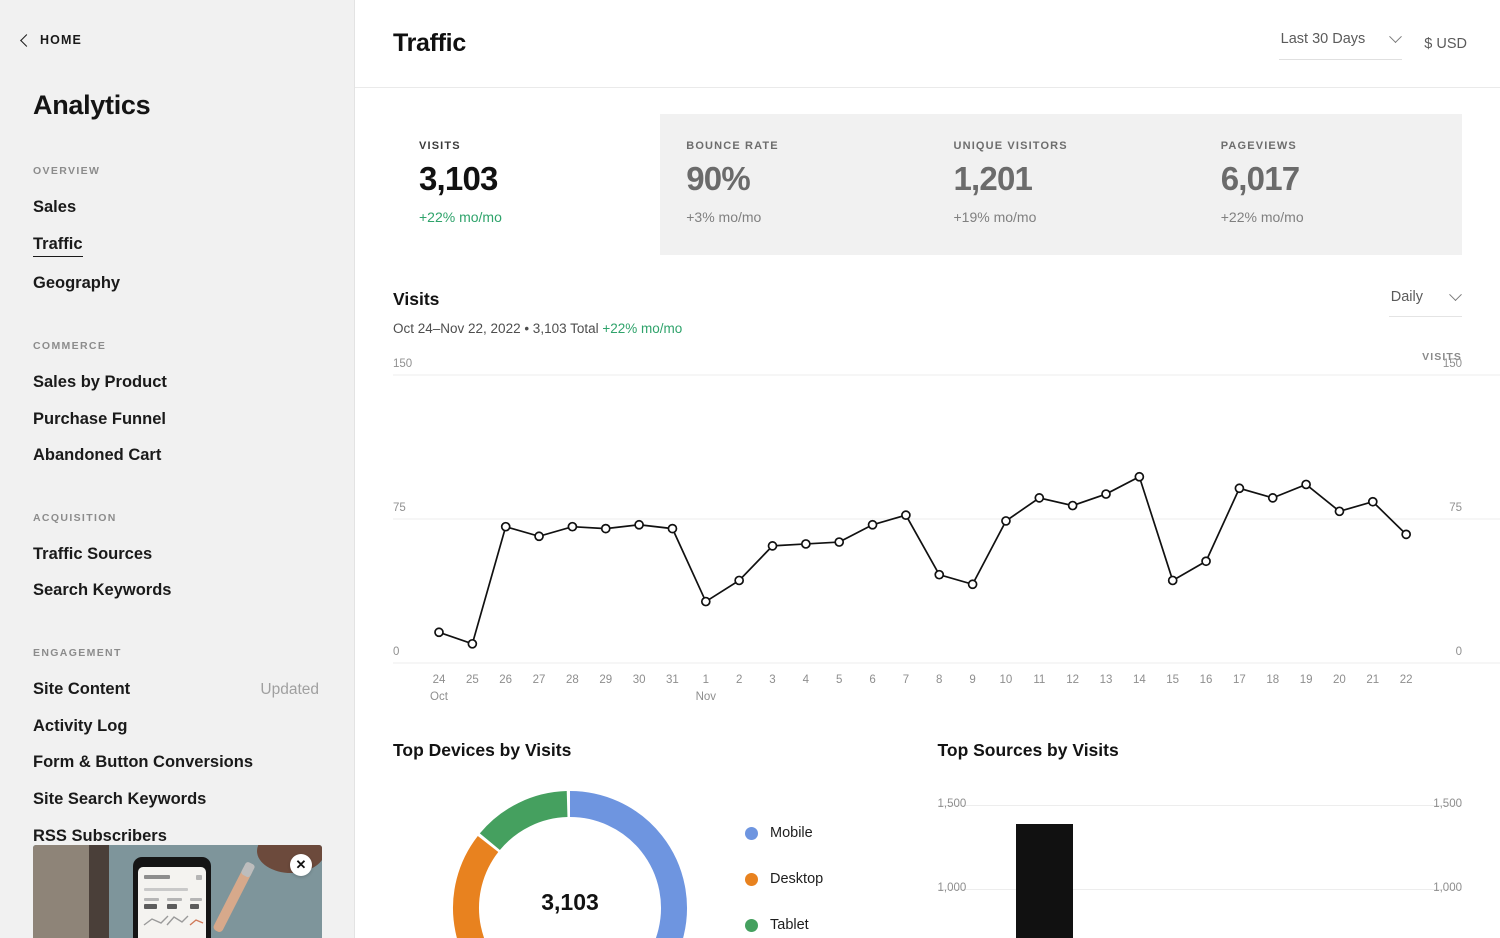  I want to click on x-axis-tick-label: 4, so click(806, 680).